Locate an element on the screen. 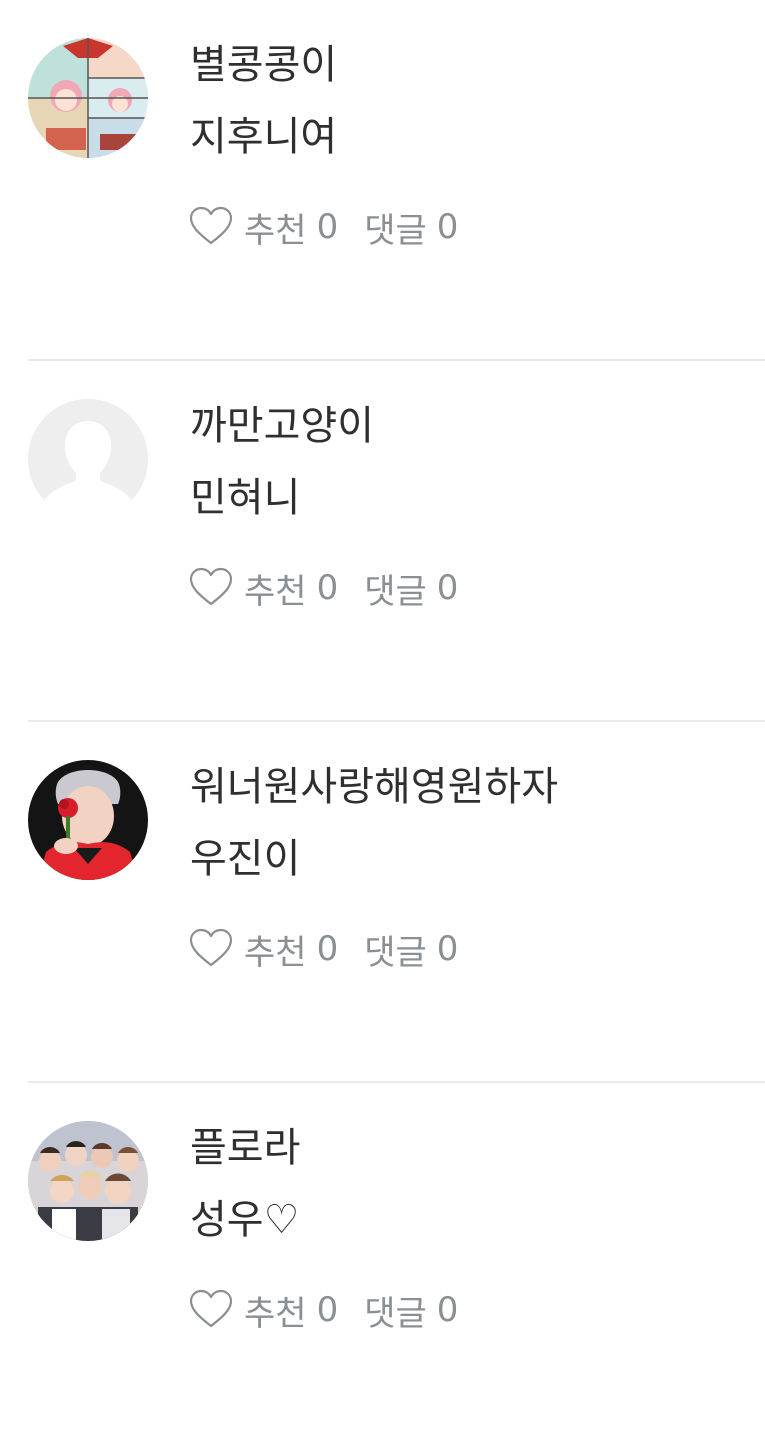 This screenshot has height=1444, width=765. comment-text: 민혀니 is located at coordinates (245, 498).